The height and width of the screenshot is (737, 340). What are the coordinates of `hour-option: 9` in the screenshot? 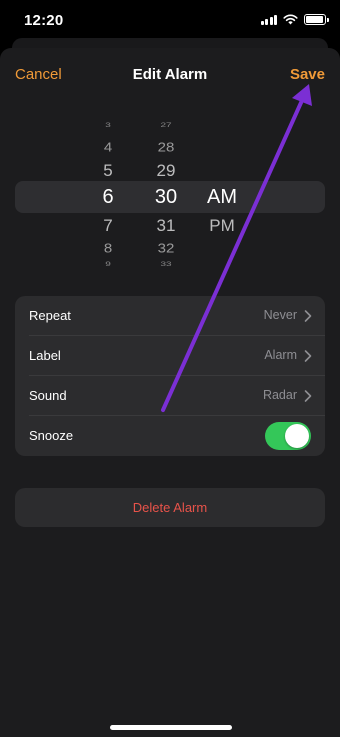 It's located at (108, 265).